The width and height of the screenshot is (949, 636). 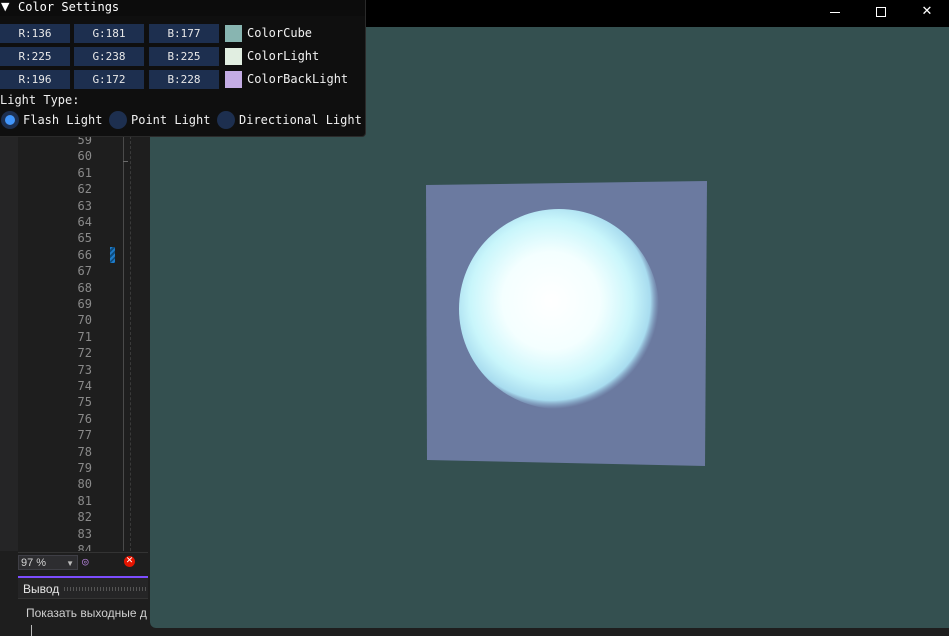 I want to click on output-toolbar: Показать выходные д, so click(x=83, y=617).